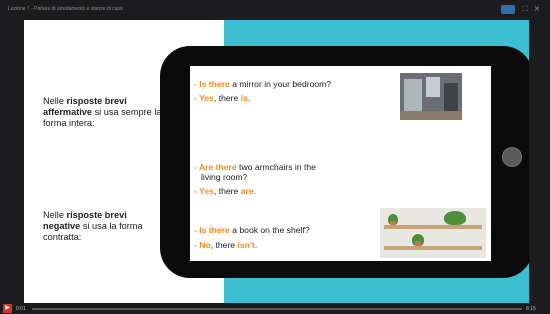 The width and height of the screenshot is (550, 314). I want to click on window-badge, so click(508, 9).